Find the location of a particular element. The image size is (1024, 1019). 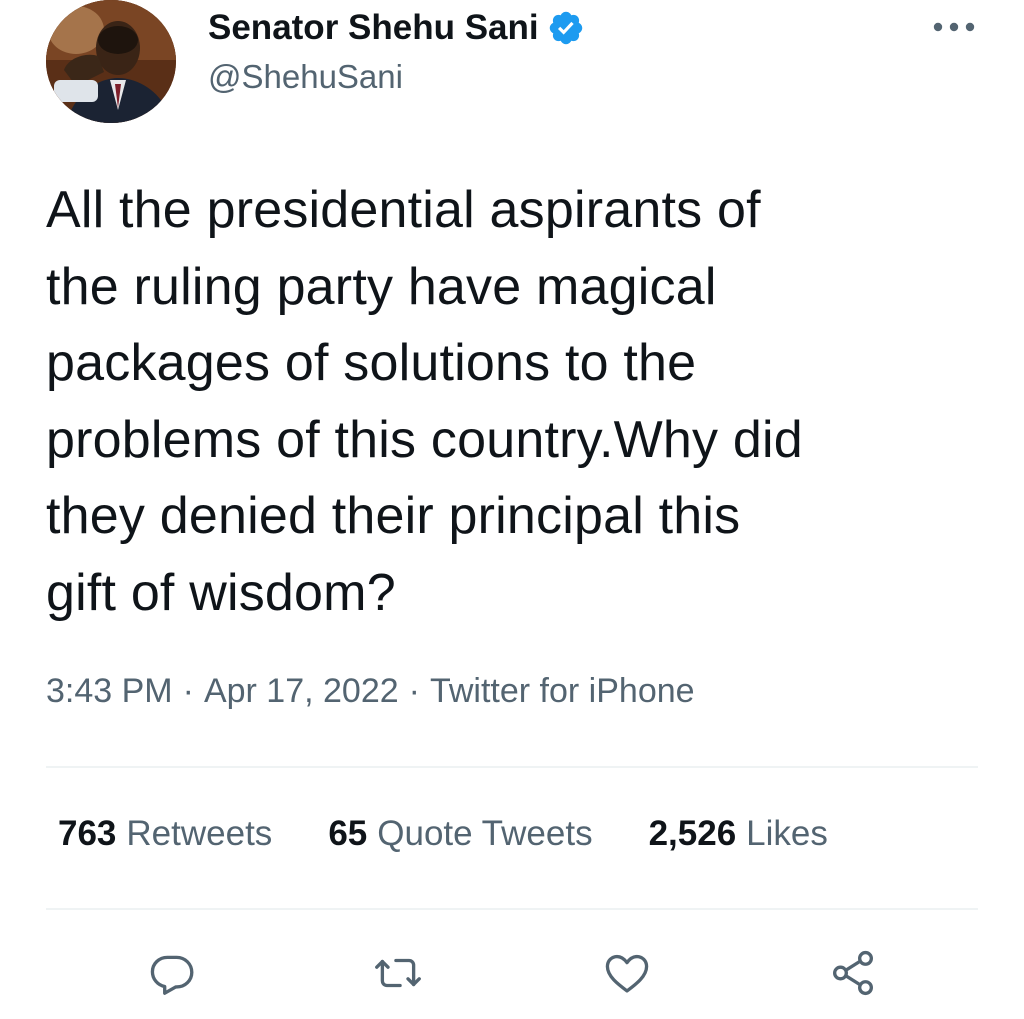

tweet-source: Twitter for iPhone is located at coordinates (562, 691).